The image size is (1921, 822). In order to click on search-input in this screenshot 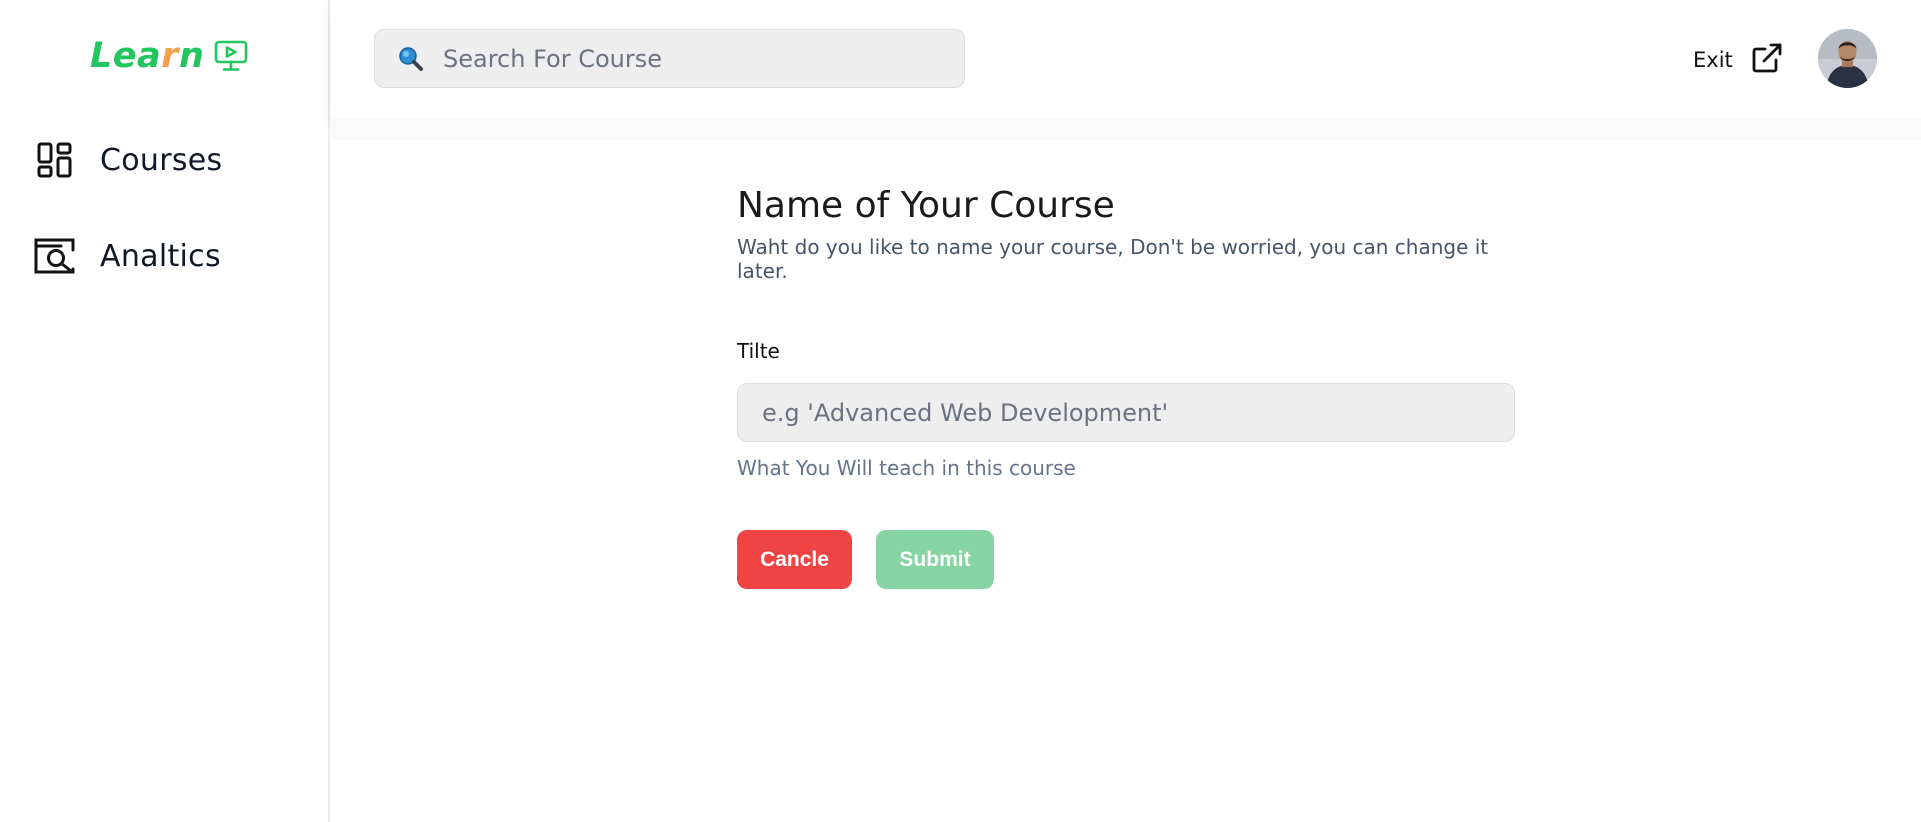, I will do `click(693, 58)`.